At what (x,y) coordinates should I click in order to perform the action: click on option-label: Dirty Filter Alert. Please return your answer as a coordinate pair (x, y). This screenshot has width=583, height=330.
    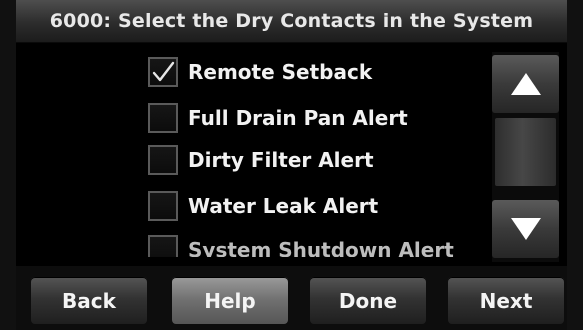
    Looking at the image, I should click on (281, 160).